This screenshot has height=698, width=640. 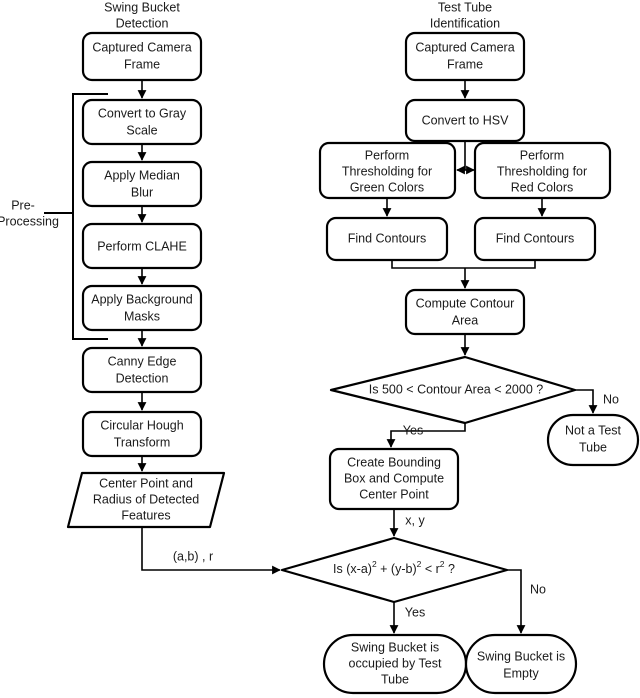 I want to click on node-label-line2: Detection, so click(x=142, y=378).